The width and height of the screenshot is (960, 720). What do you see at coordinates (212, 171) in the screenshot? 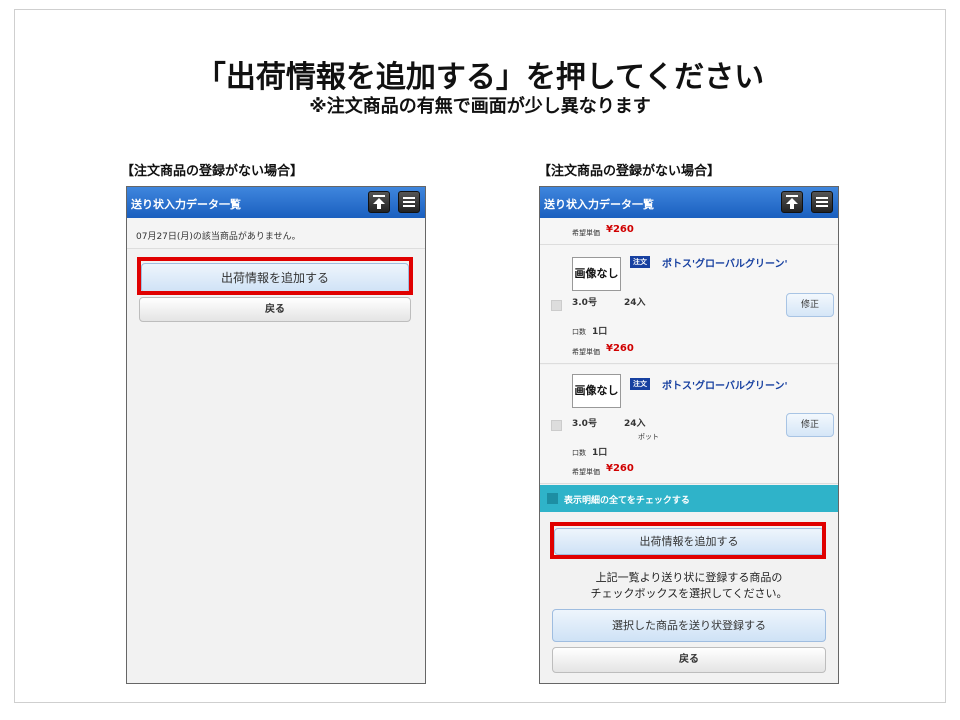
I see `left-caption: 【注文商品の登録がない場合】` at bounding box center [212, 171].